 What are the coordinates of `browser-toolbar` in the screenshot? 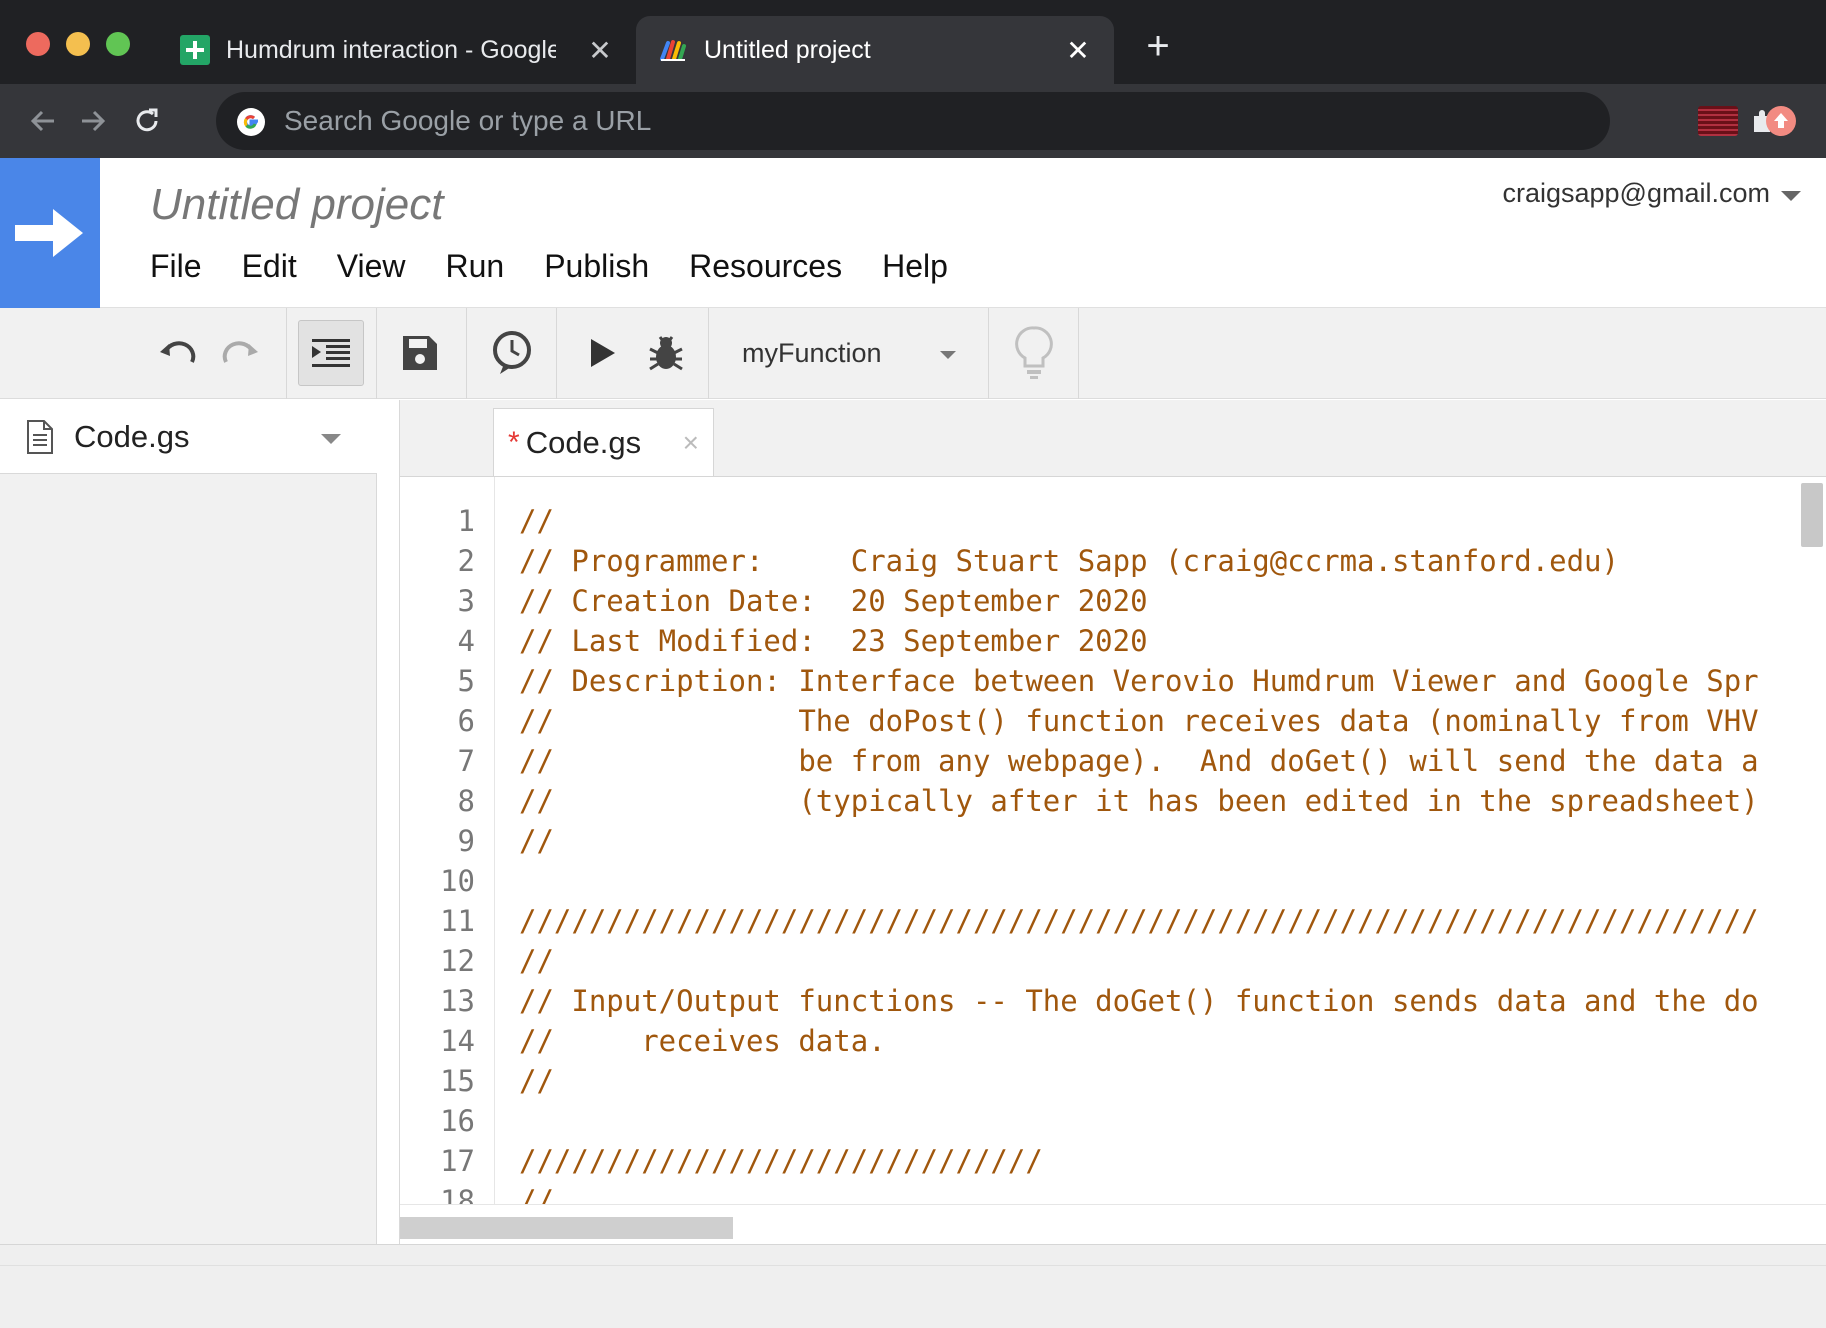 It's located at (913, 121).